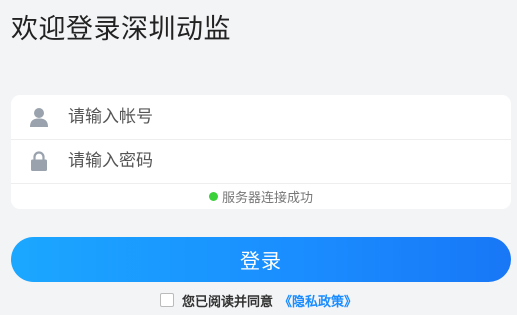  I want to click on connection-status: 服务器连接成功, so click(261, 196).